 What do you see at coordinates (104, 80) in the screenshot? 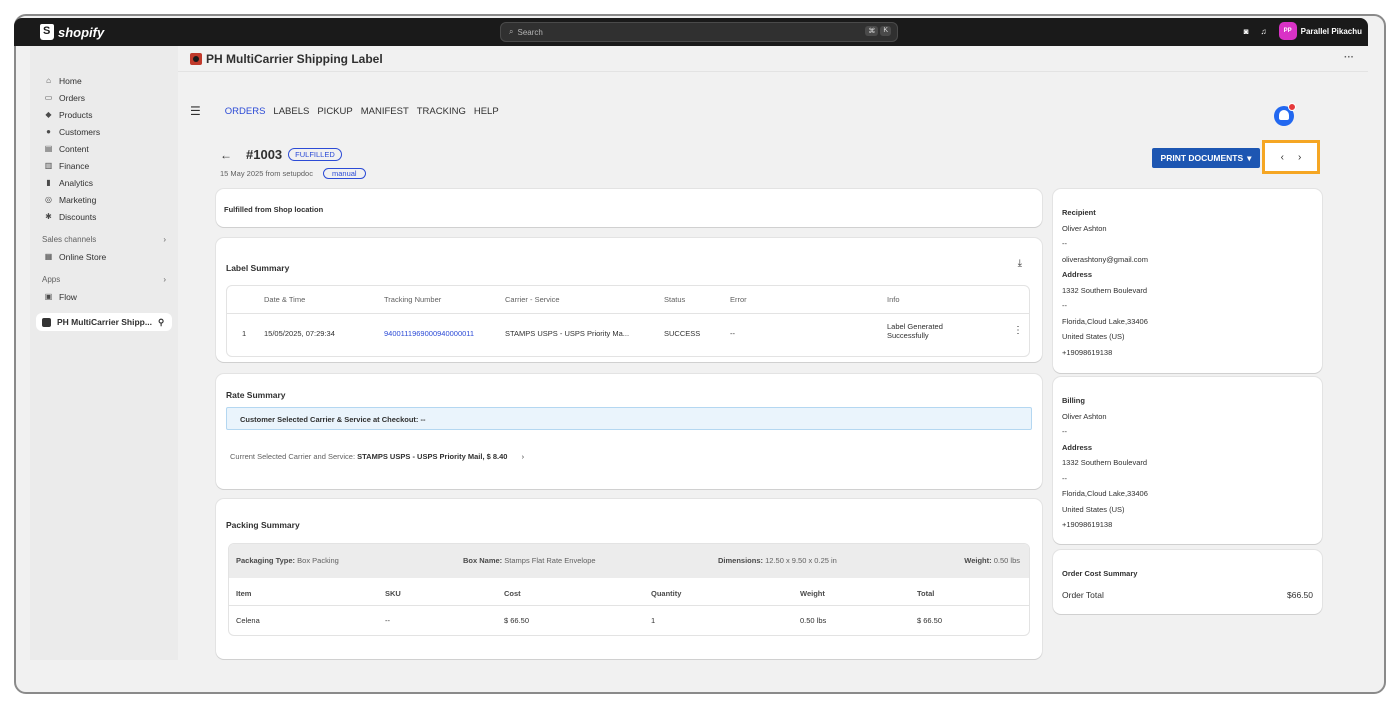
I see `sidebar-item-home: ⌂ Home` at bounding box center [104, 80].